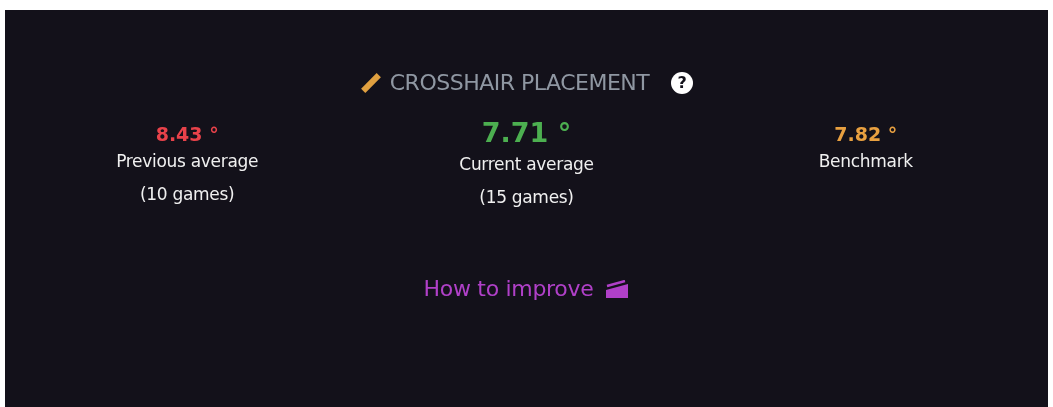 This screenshot has height=407, width=1053. Describe the element at coordinates (187, 194) in the screenshot. I see `stat-sub-label: (10 games)` at that location.